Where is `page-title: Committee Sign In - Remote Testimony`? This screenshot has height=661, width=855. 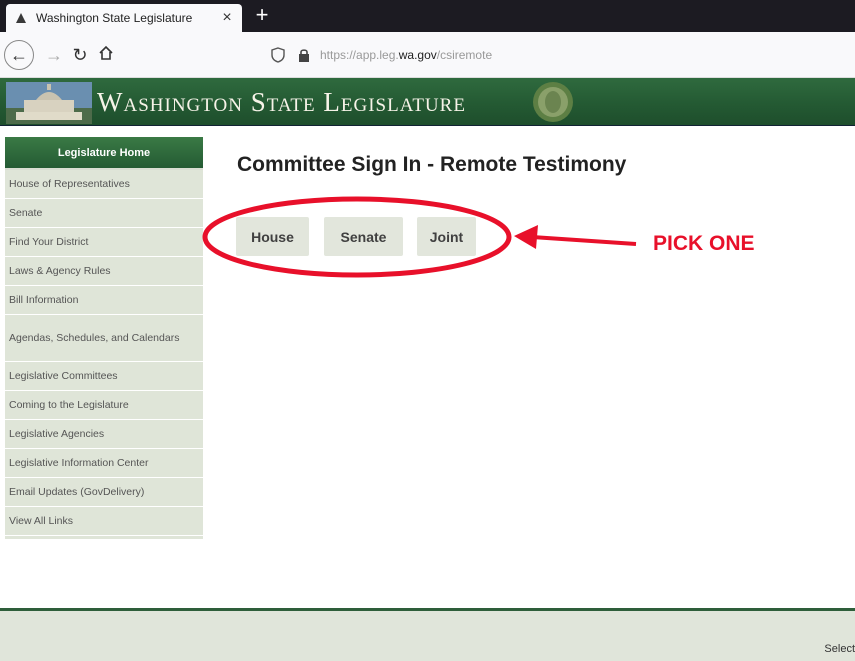
page-title: Committee Sign In - Remote Testimony is located at coordinates (432, 164).